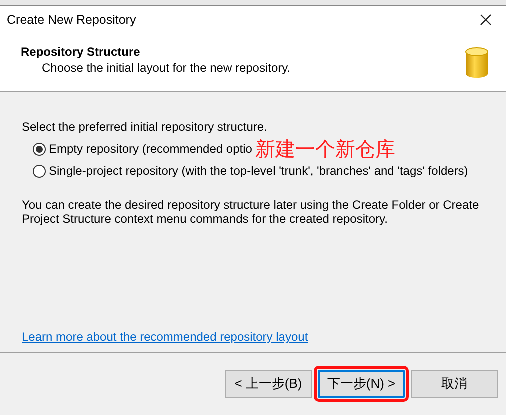 Image resolution: width=506 pixels, height=415 pixels. Describe the element at coordinates (71, 20) in the screenshot. I see `window-title: Create New Repository` at that location.